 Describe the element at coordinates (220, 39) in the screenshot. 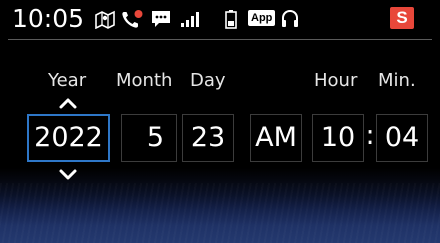

I see `status-bar-divider` at that location.